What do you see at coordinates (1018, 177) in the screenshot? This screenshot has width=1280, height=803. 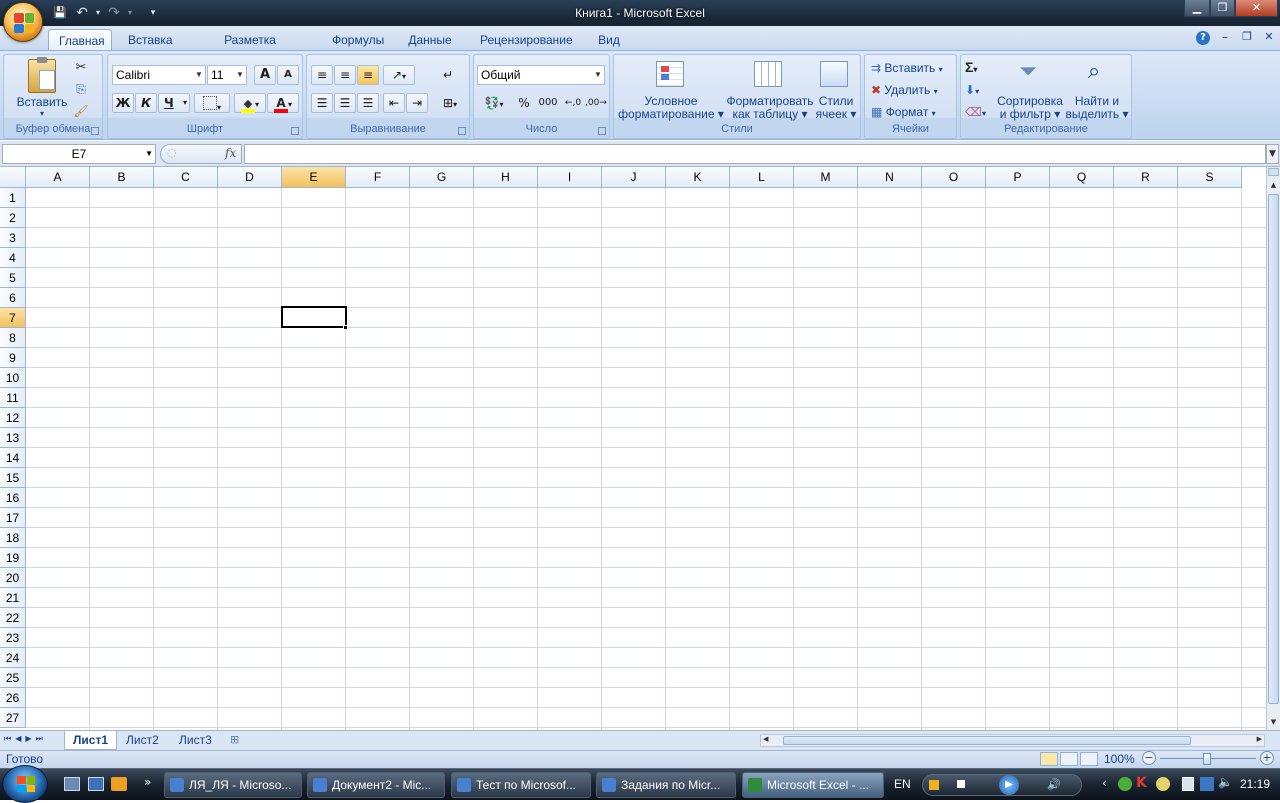 I see `column-header-p: P` at bounding box center [1018, 177].